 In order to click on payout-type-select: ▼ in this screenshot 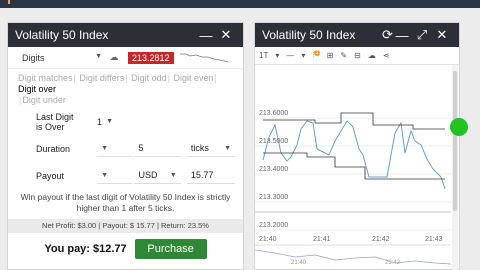, I will do `click(115, 176)`.